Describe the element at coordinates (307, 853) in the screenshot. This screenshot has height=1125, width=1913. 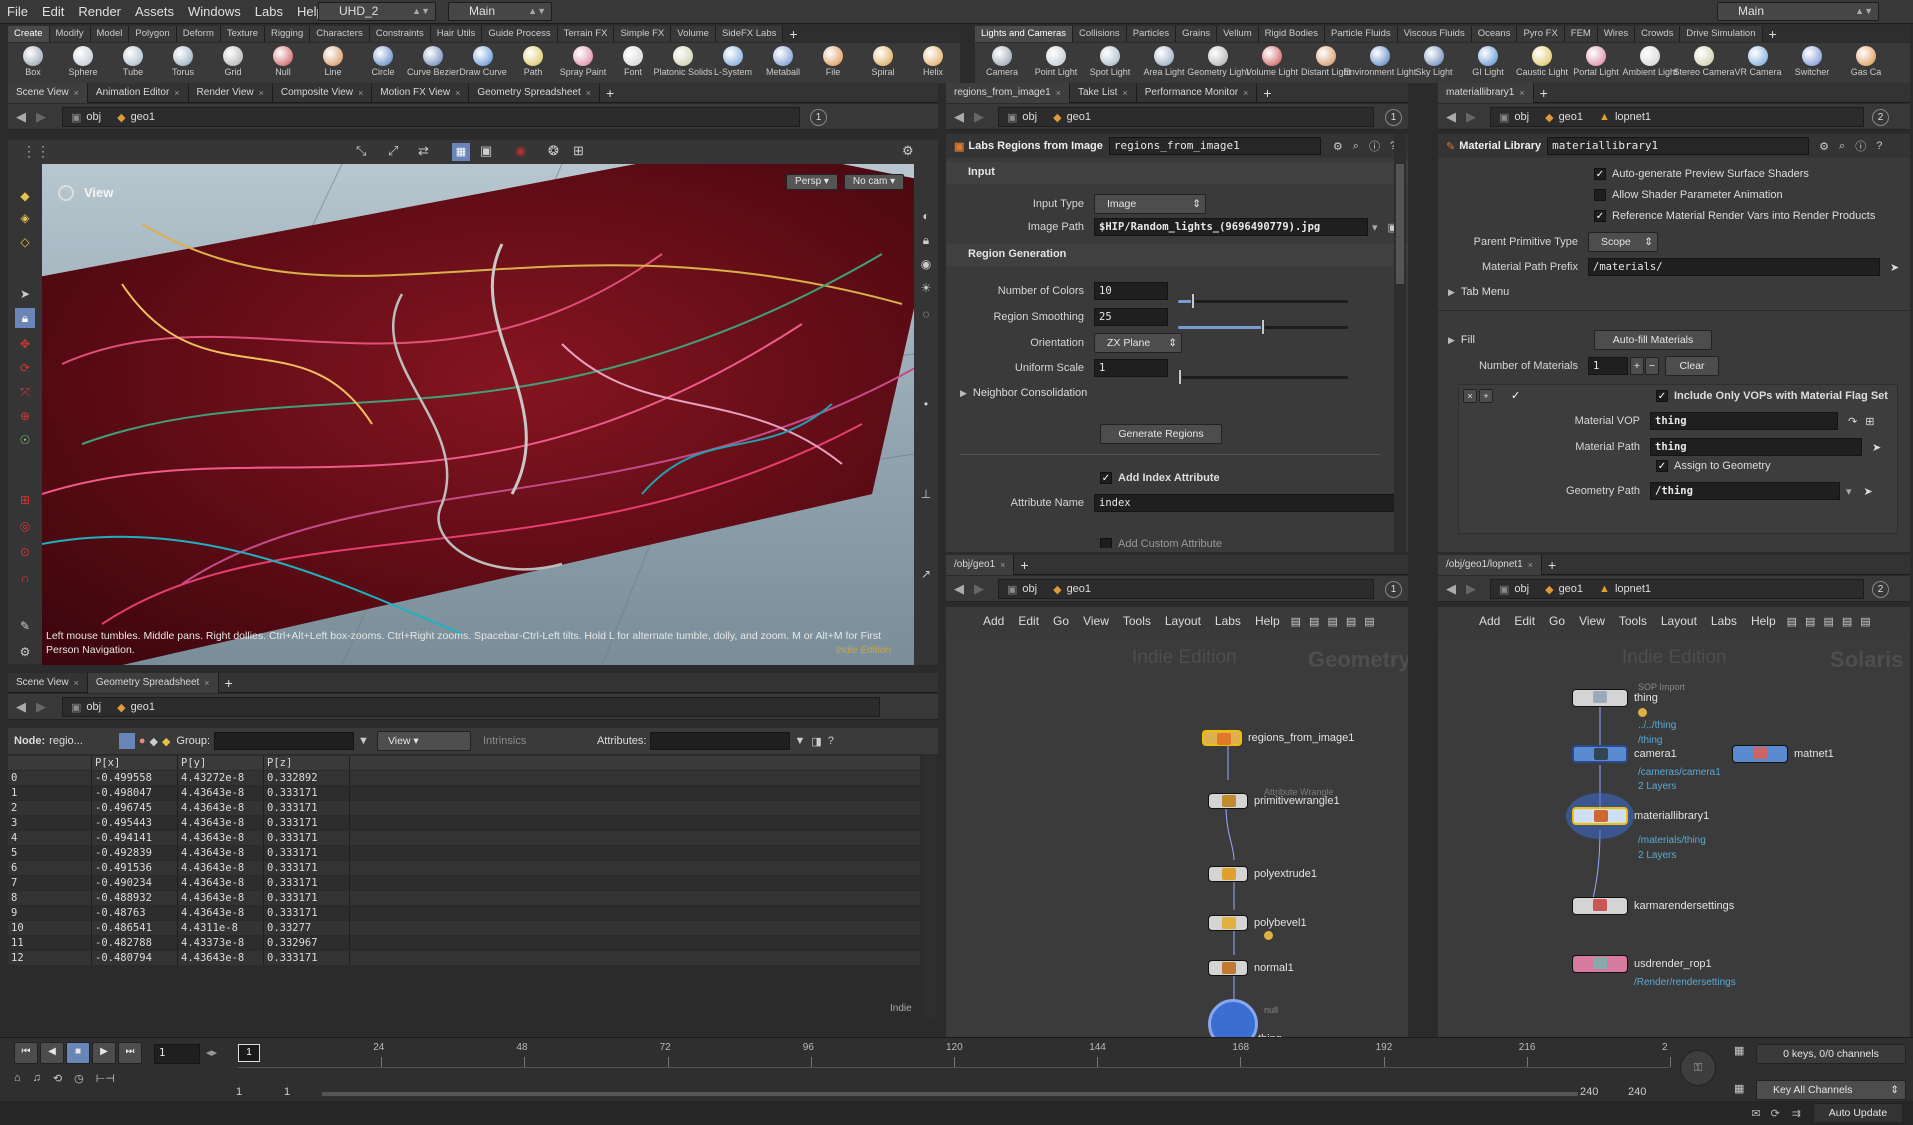
I see `table-cell: 0.333171` at that location.